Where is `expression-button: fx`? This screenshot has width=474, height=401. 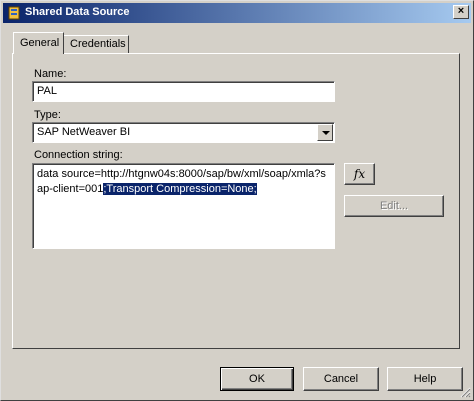 expression-button: fx is located at coordinates (359, 174).